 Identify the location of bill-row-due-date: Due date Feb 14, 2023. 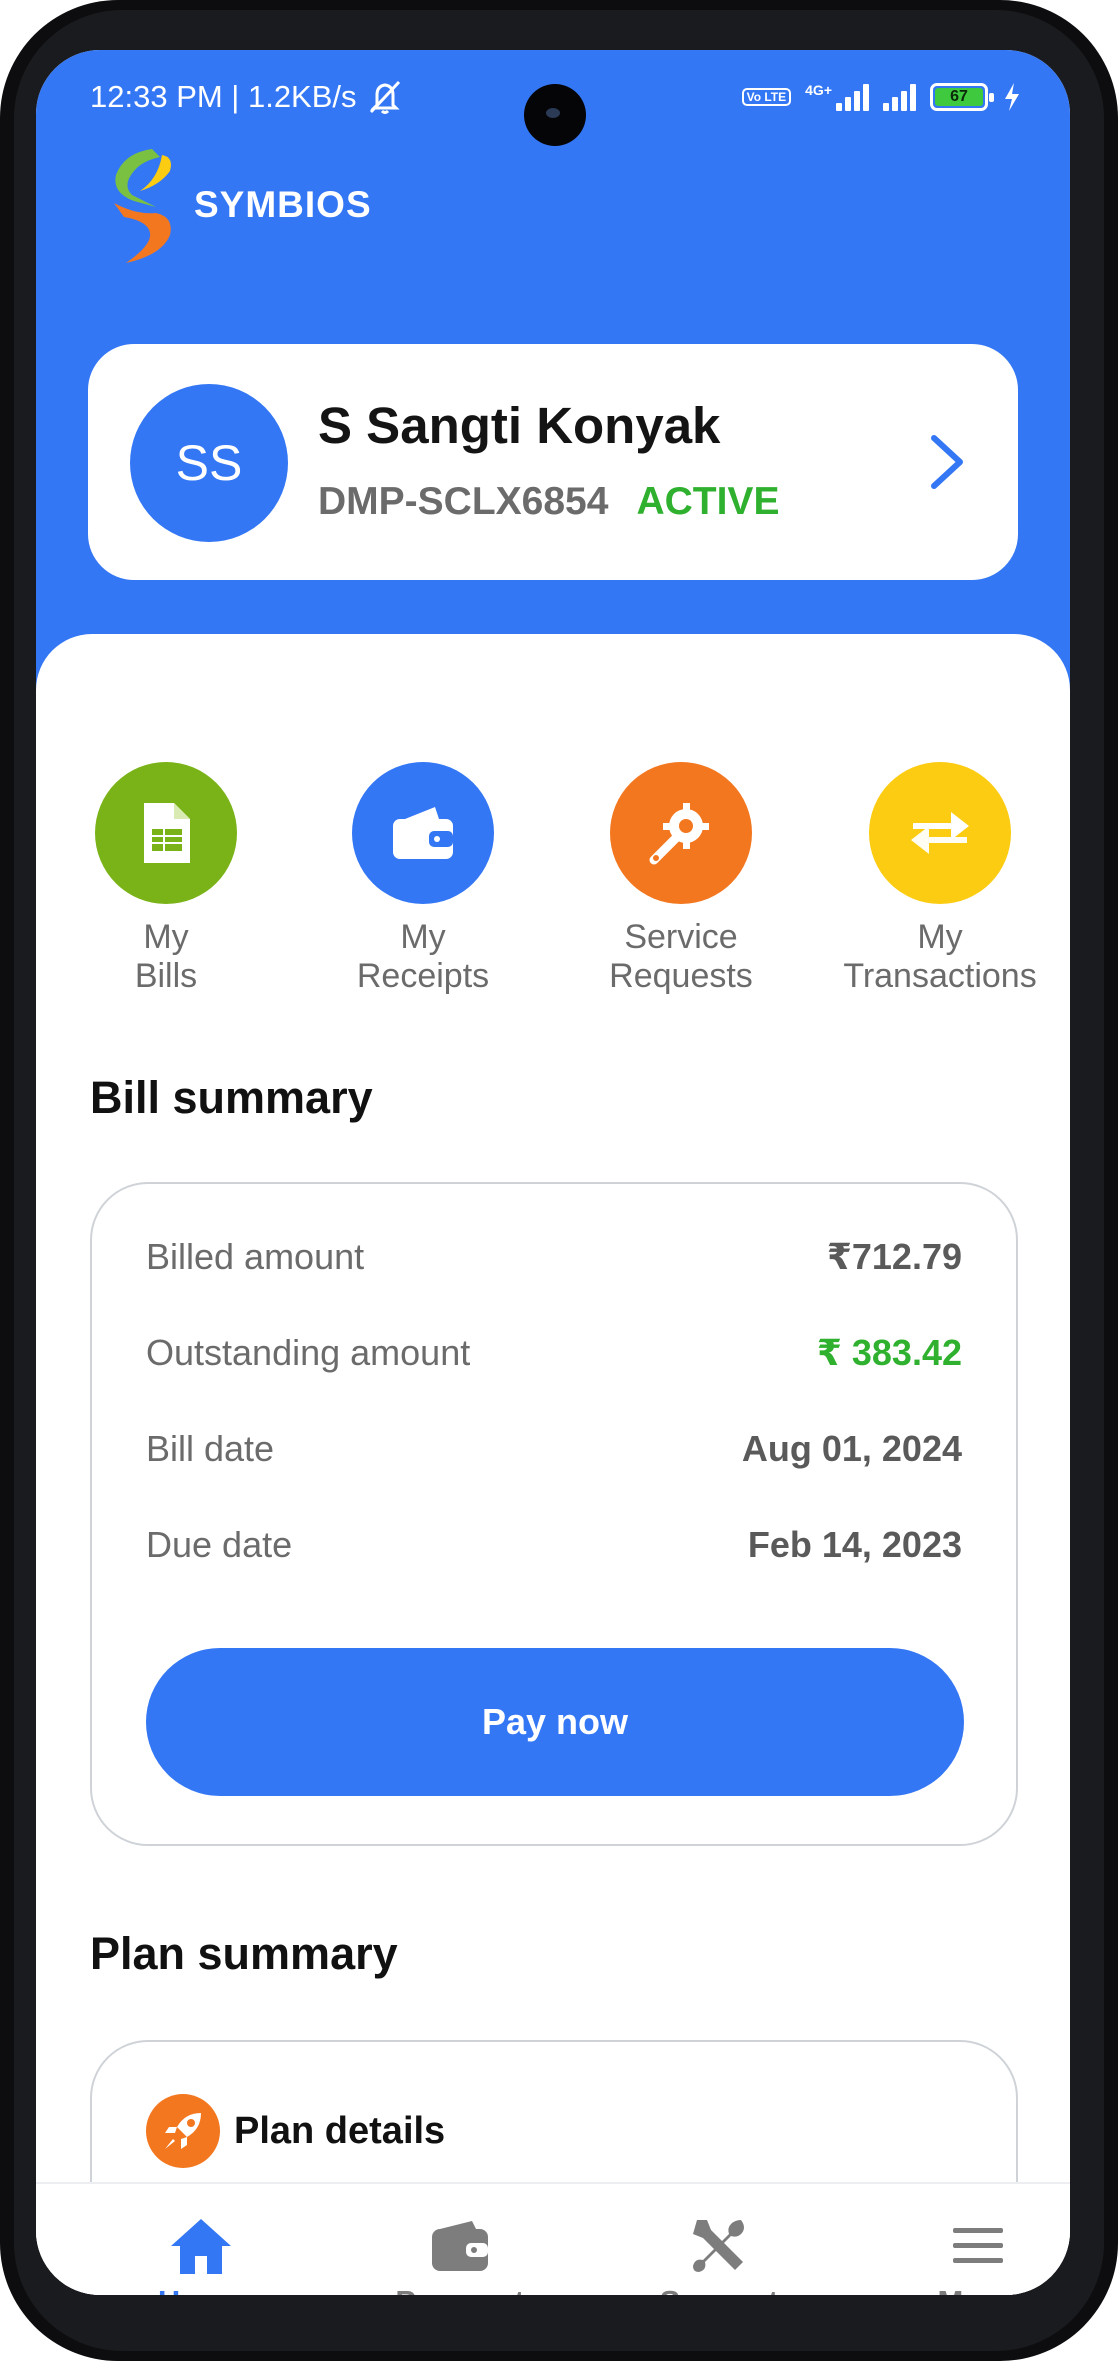
(554, 1545).